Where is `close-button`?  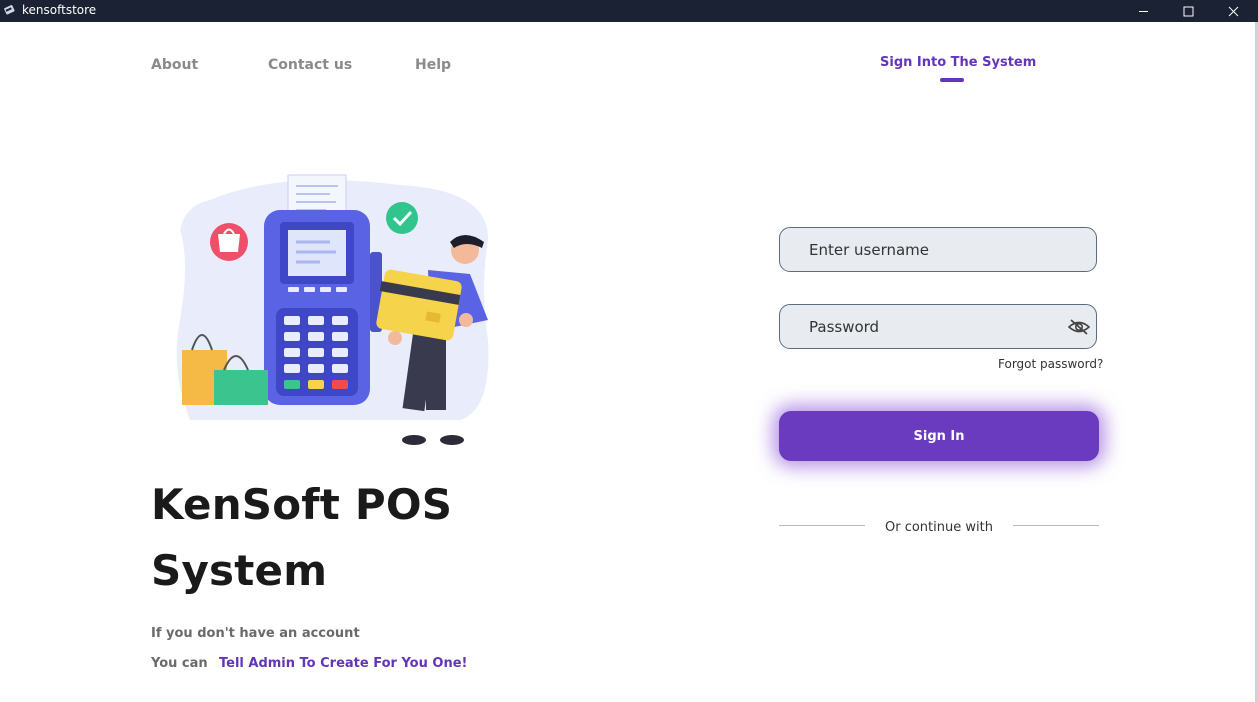
close-button is located at coordinates (1233, 11).